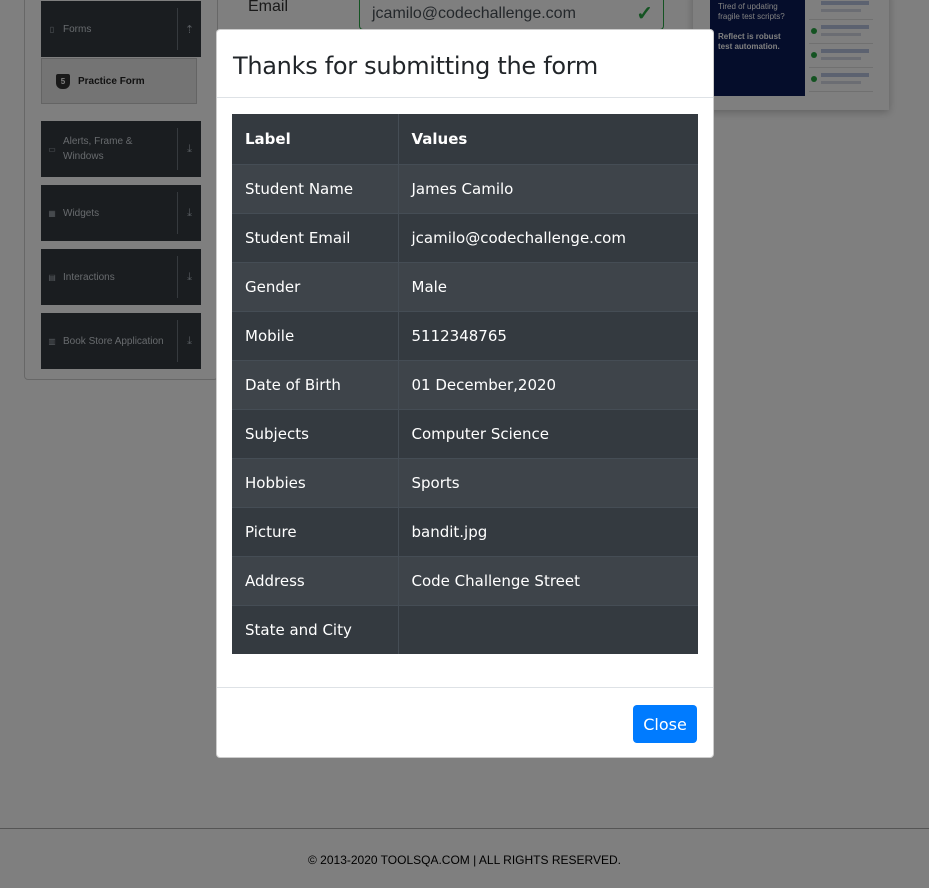 This screenshot has height=888, width=929. What do you see at coordinates (548, 237) in the screenshot?
I see `row-value: jcamilo@codechallenge.com` at bounding box center [548, 237].